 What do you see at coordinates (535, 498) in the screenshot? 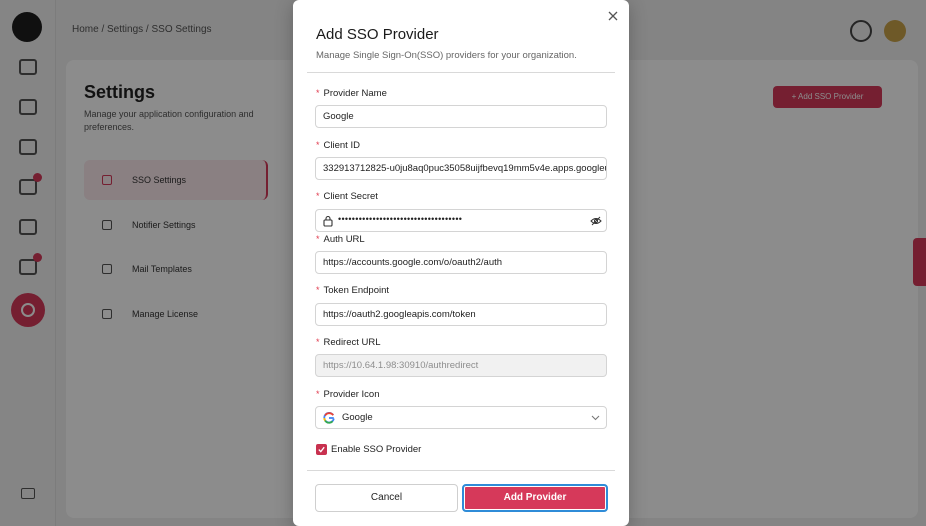
I see `add-provider-button: Add Provider` at bounding box center [535, 498].